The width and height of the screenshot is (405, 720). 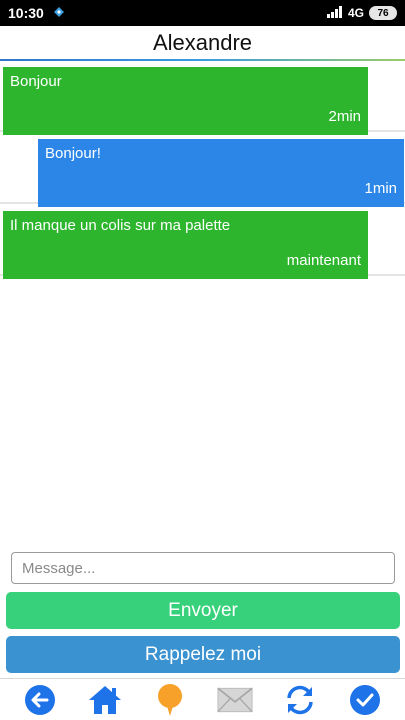 What do you see at coordinates (36, 81) in the screenshot?
I see `message-text: Bonjour` at bounding box center [36, 81].